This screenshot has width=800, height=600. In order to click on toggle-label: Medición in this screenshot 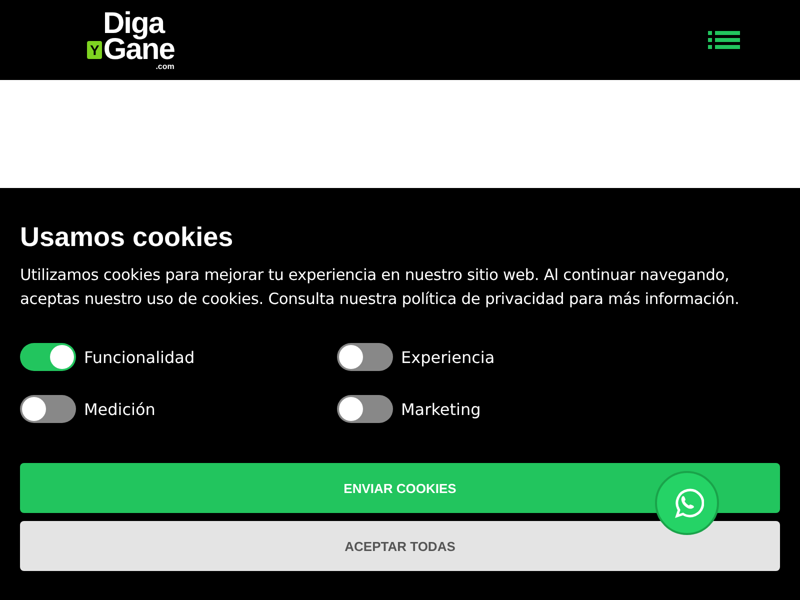, I will do `click(120, 409)`.